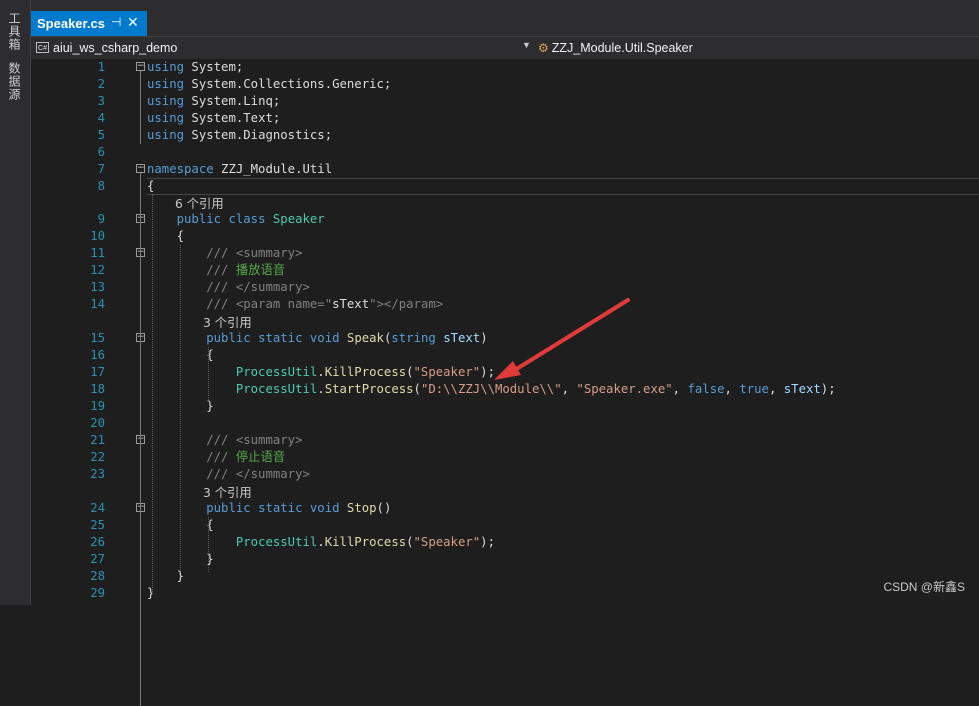 The image size is (979, 706). What do you see at coordinates (924, 587) in the screenshot?
I see `watermark: CSDN @新鑫S` at bounding box center [924, 587].